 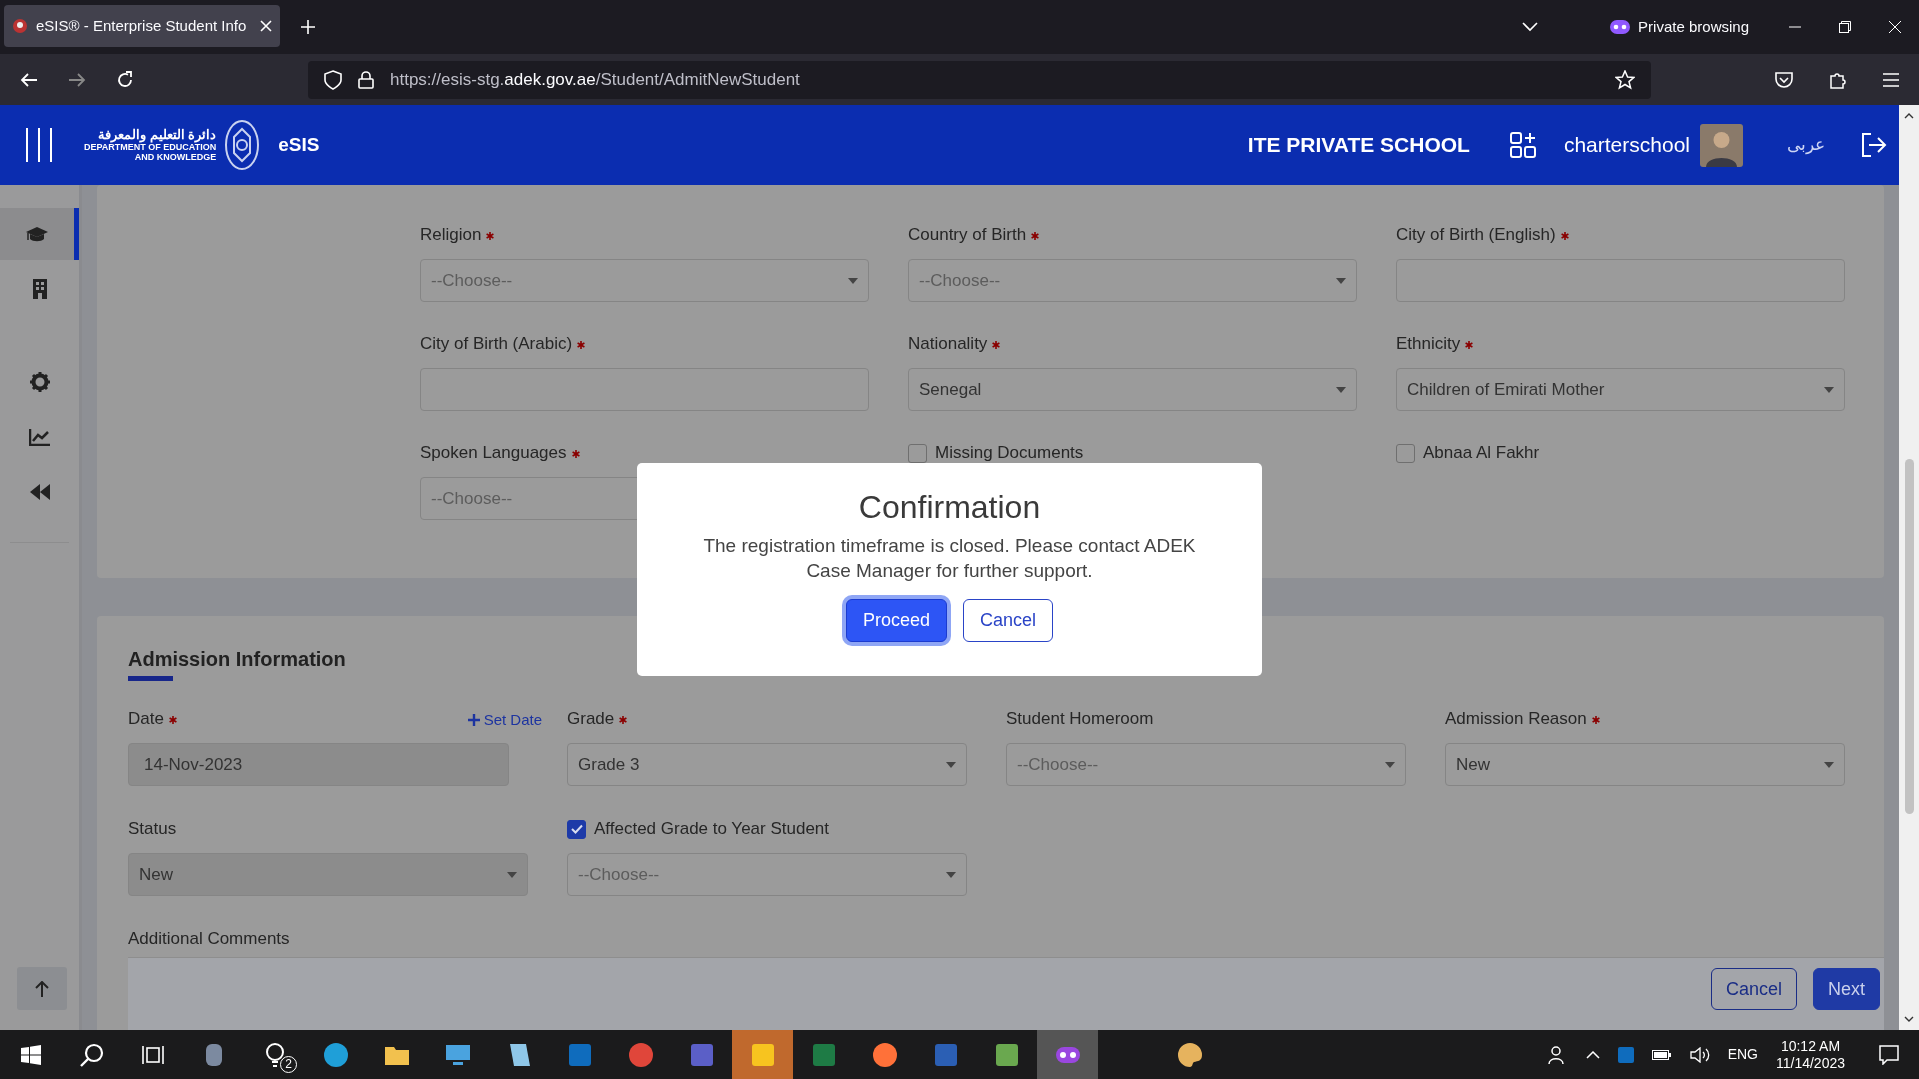 What do you see at coordinates (1522, 145) in the screenshot?
I see `apps-icon` at bounding box center [1522, 145].